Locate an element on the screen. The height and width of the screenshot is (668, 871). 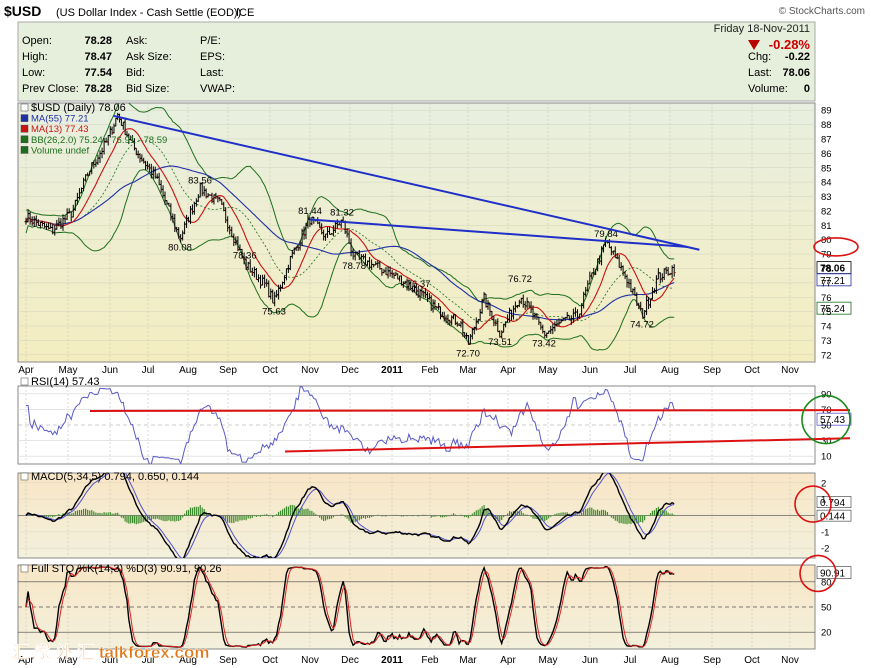
quote-label: P/E: is located at coordinates (210, 41).